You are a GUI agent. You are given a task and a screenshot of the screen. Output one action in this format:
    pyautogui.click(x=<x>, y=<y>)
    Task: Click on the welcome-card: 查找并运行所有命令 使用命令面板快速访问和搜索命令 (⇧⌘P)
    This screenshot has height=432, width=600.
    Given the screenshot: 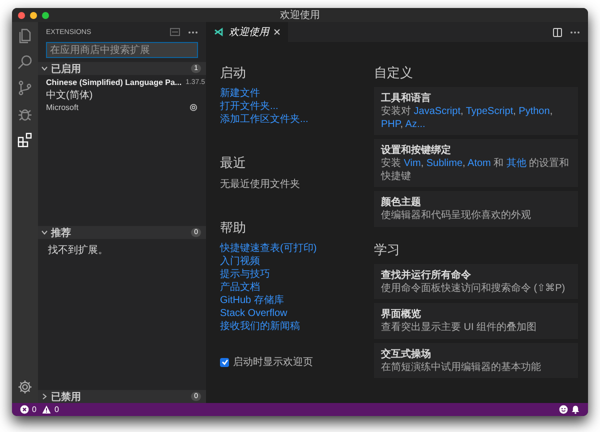 What is the action you would take?
    pyautogui.click(x=476, y=281)
    